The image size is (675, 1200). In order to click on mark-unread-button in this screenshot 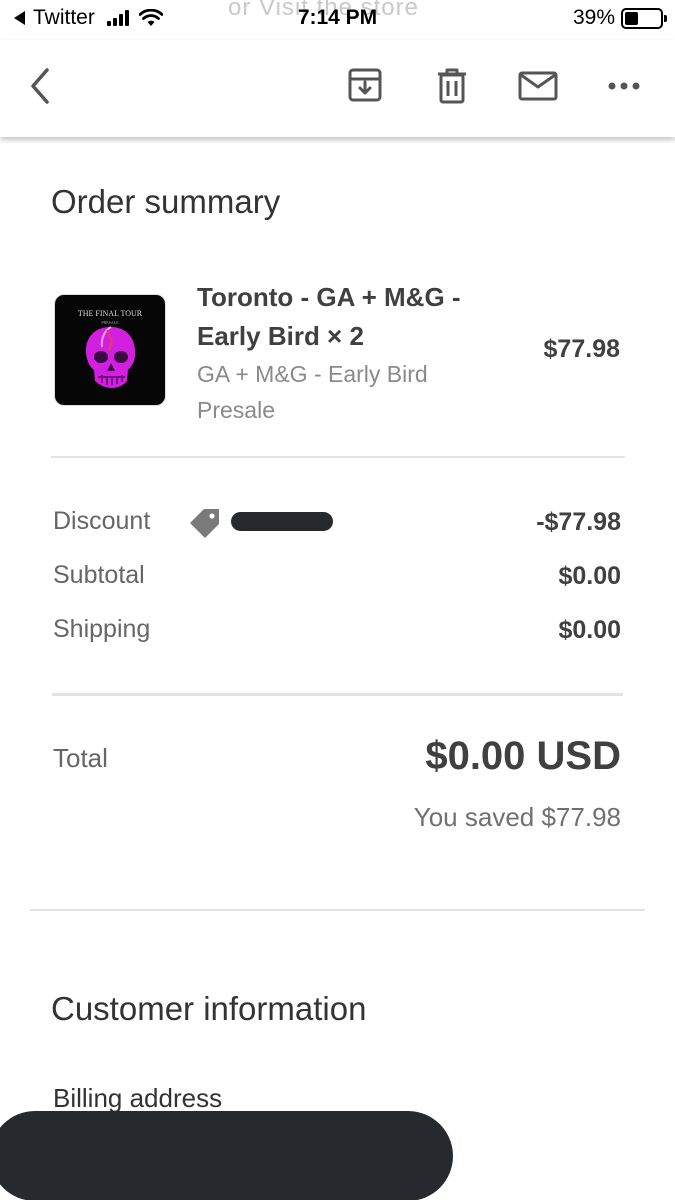, I will do `click(538, 86)`.